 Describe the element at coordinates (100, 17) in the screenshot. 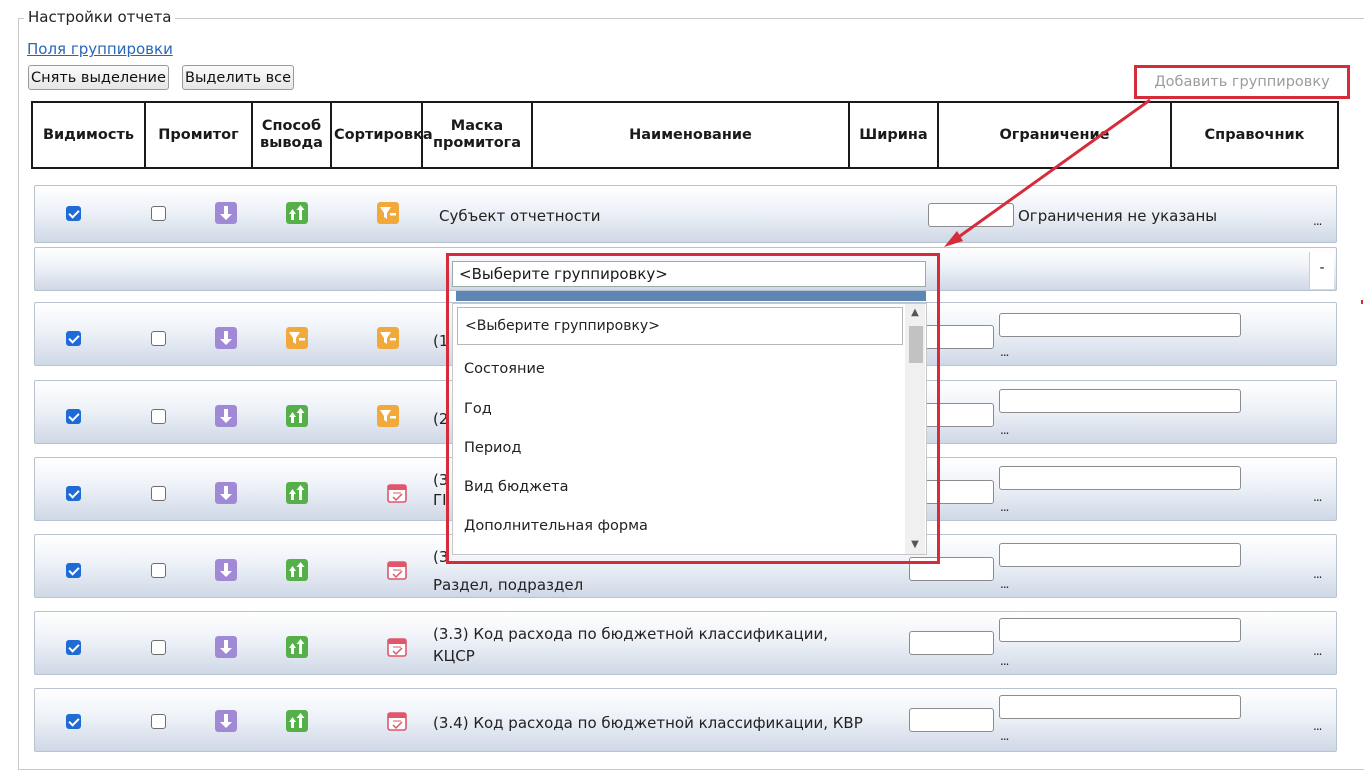

I see `panel-legend: Настройки отчета` at that location.